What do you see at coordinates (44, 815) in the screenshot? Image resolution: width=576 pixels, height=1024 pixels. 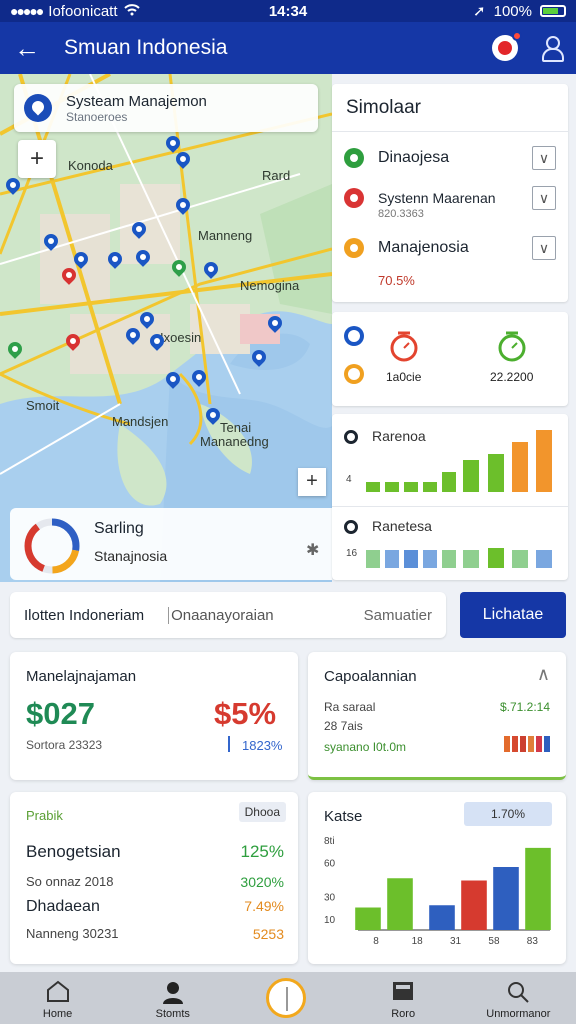 I see `metrics-tag: Prabik` at bounding box center [44, 815].